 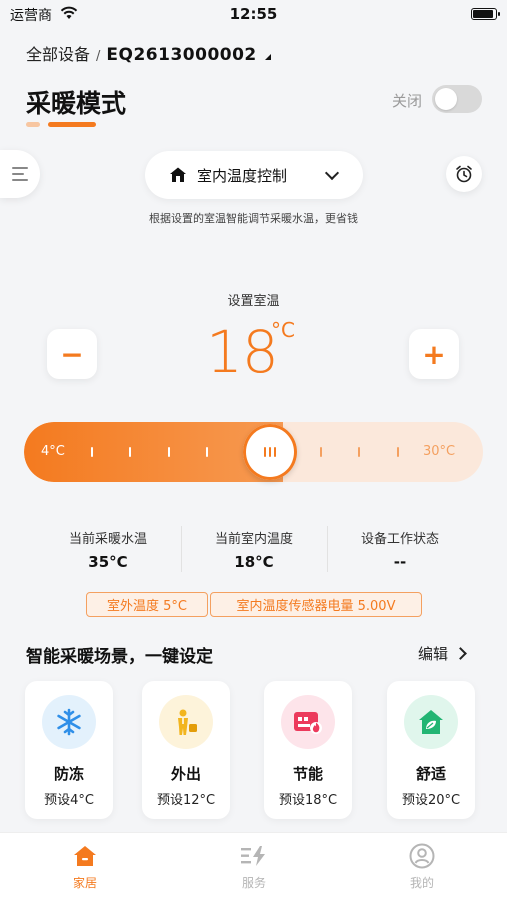 What do you see at coordinates (434, 354) in the screenshot?
I see `increase-temperature-button: +` at bounding box center [434, 354].